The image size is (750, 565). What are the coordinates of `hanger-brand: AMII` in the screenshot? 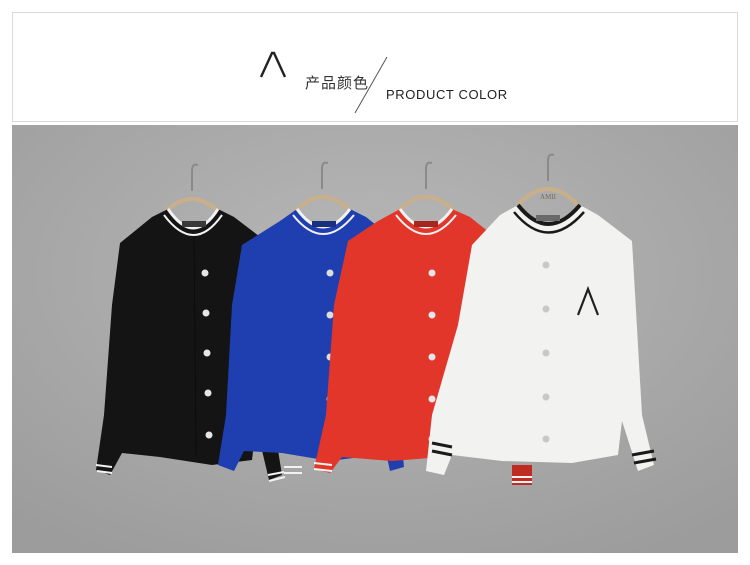 It's located at (548, 197).